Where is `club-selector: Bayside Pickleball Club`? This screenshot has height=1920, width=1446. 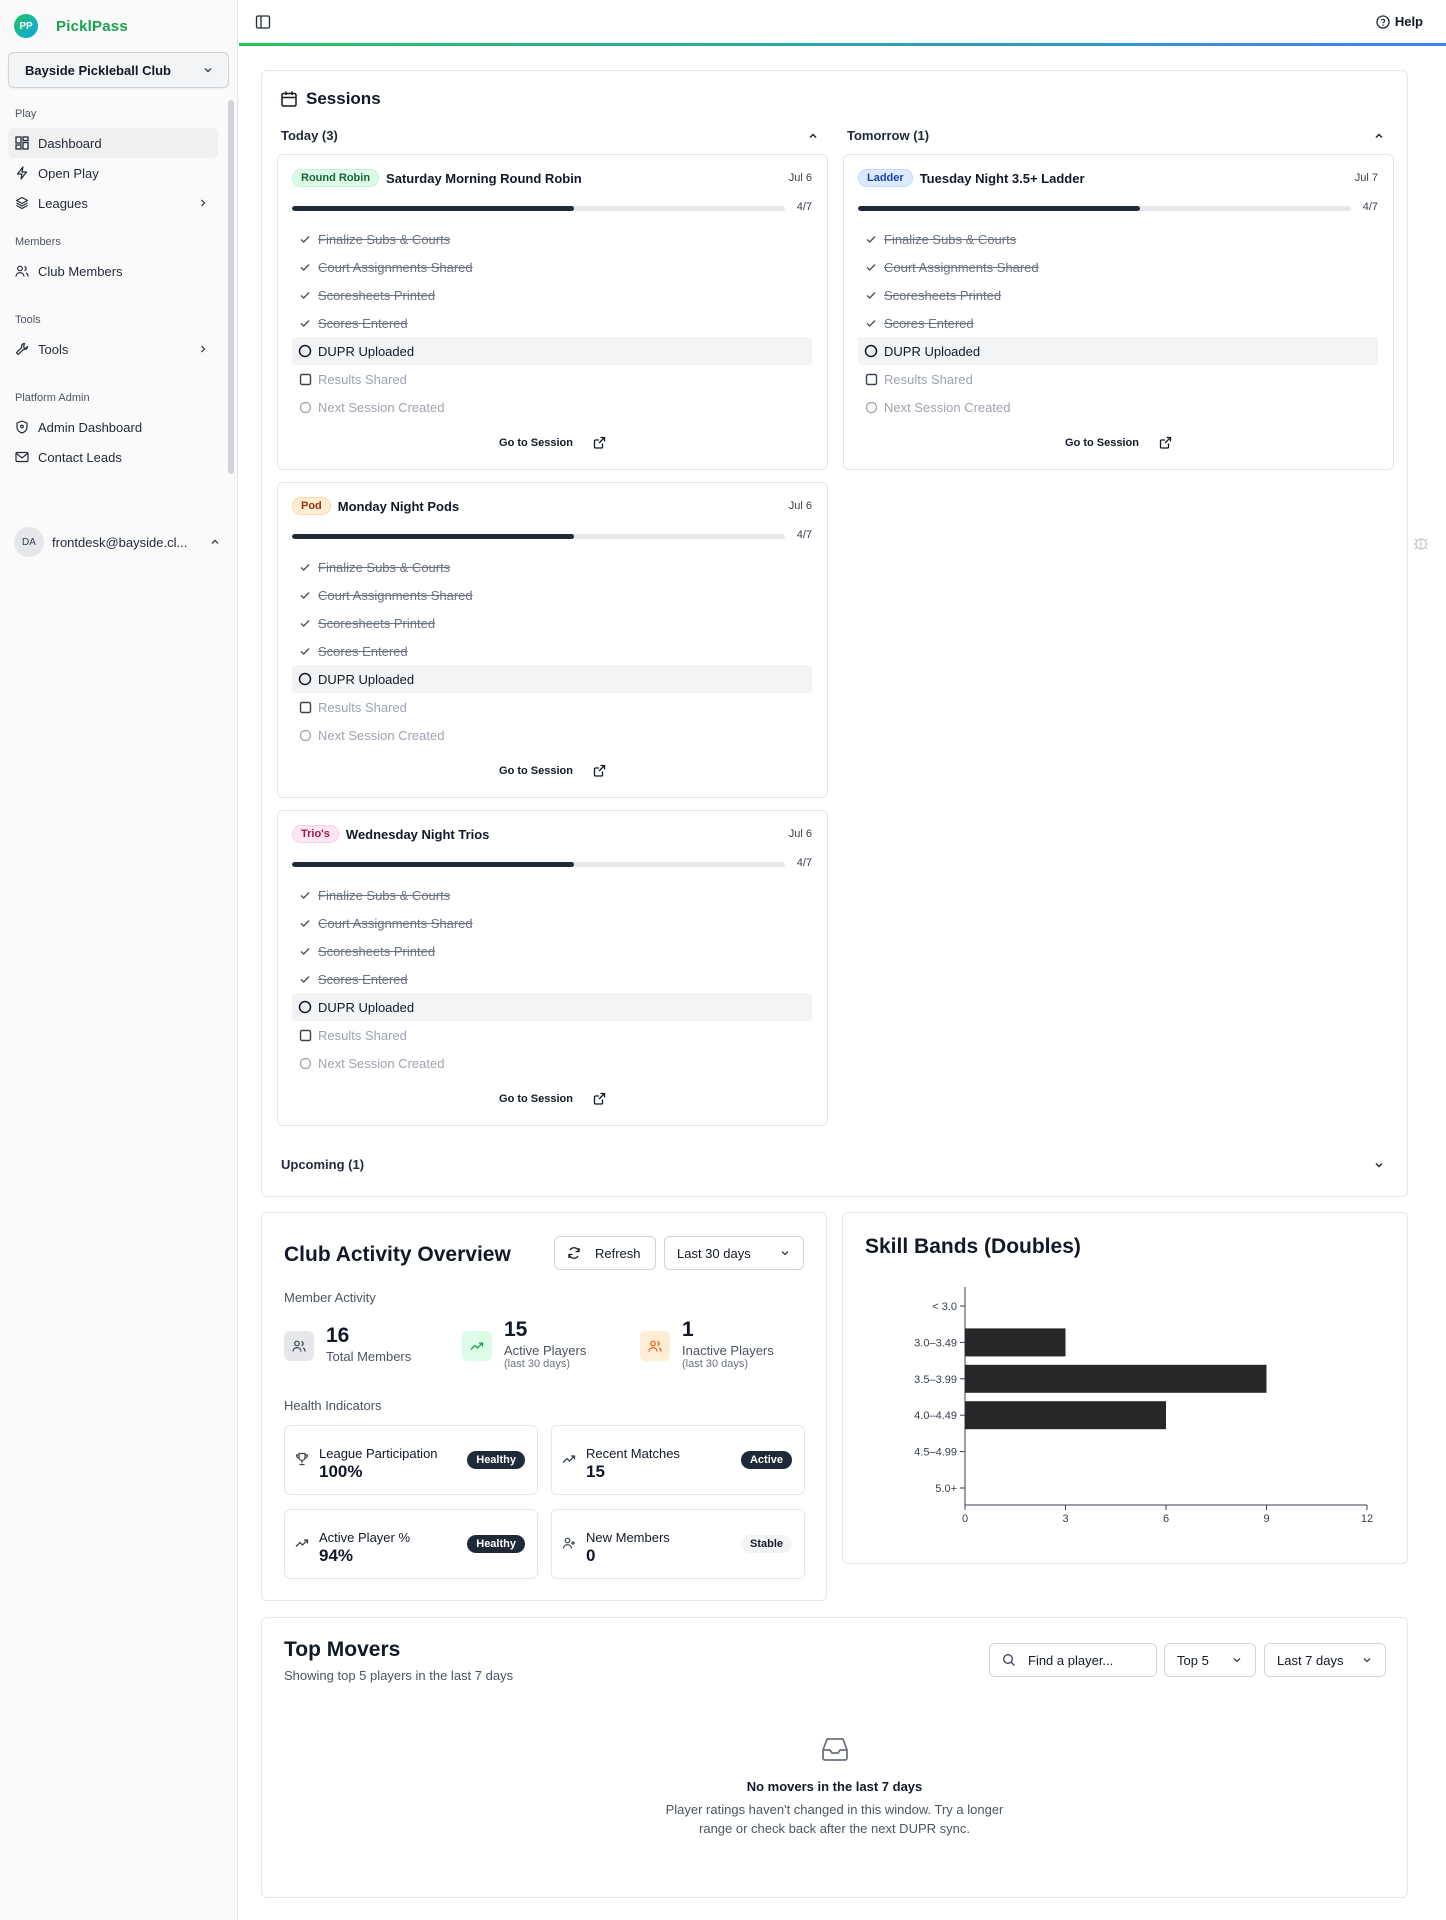
club-selector: Bayside Pickleball Club is located at coordinates (118, 70).